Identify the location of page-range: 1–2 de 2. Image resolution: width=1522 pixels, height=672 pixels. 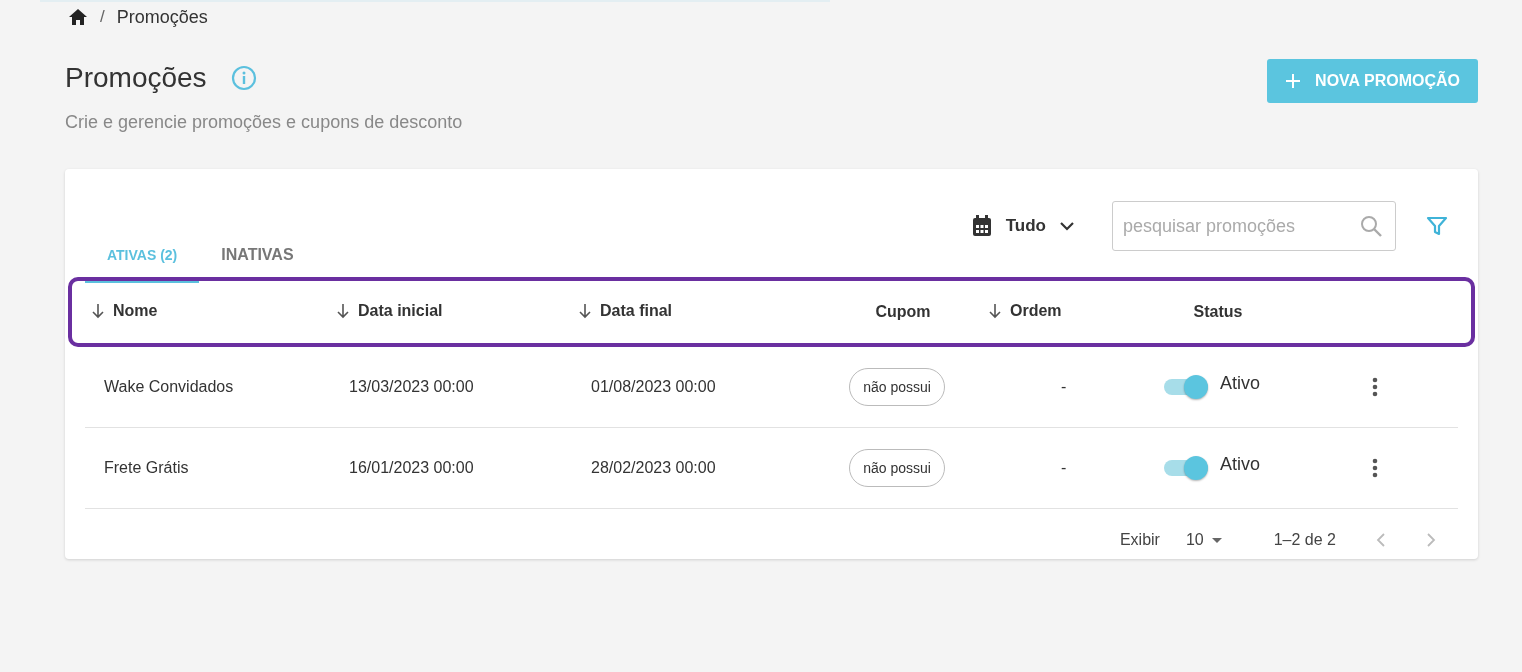
(1304, 540).